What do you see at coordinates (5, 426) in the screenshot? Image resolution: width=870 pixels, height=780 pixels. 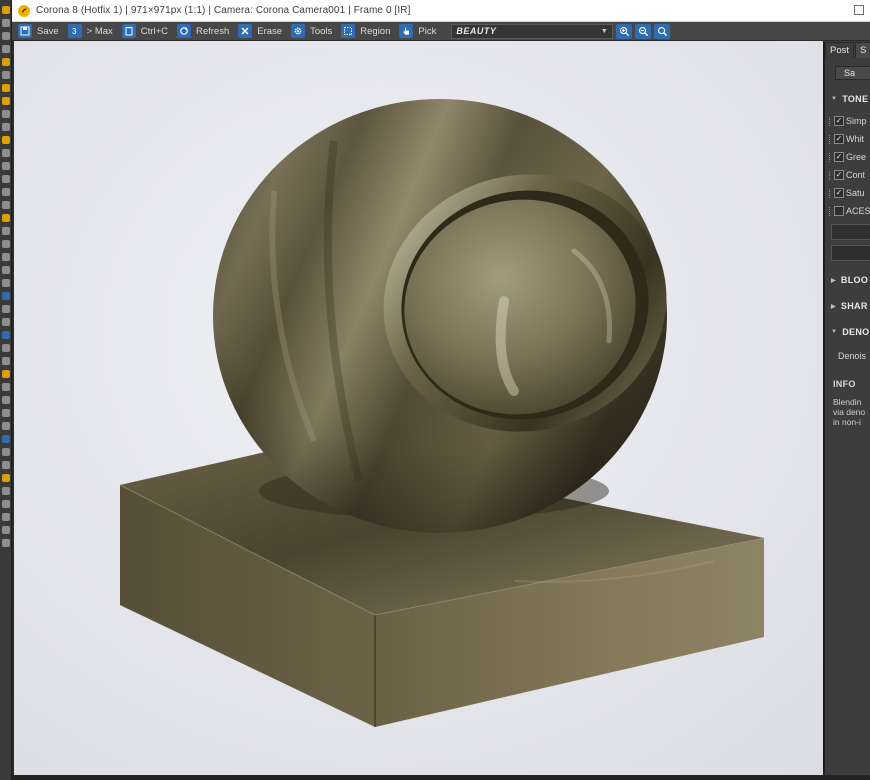 I see `pan-icon` at bounding box center [5, 426].